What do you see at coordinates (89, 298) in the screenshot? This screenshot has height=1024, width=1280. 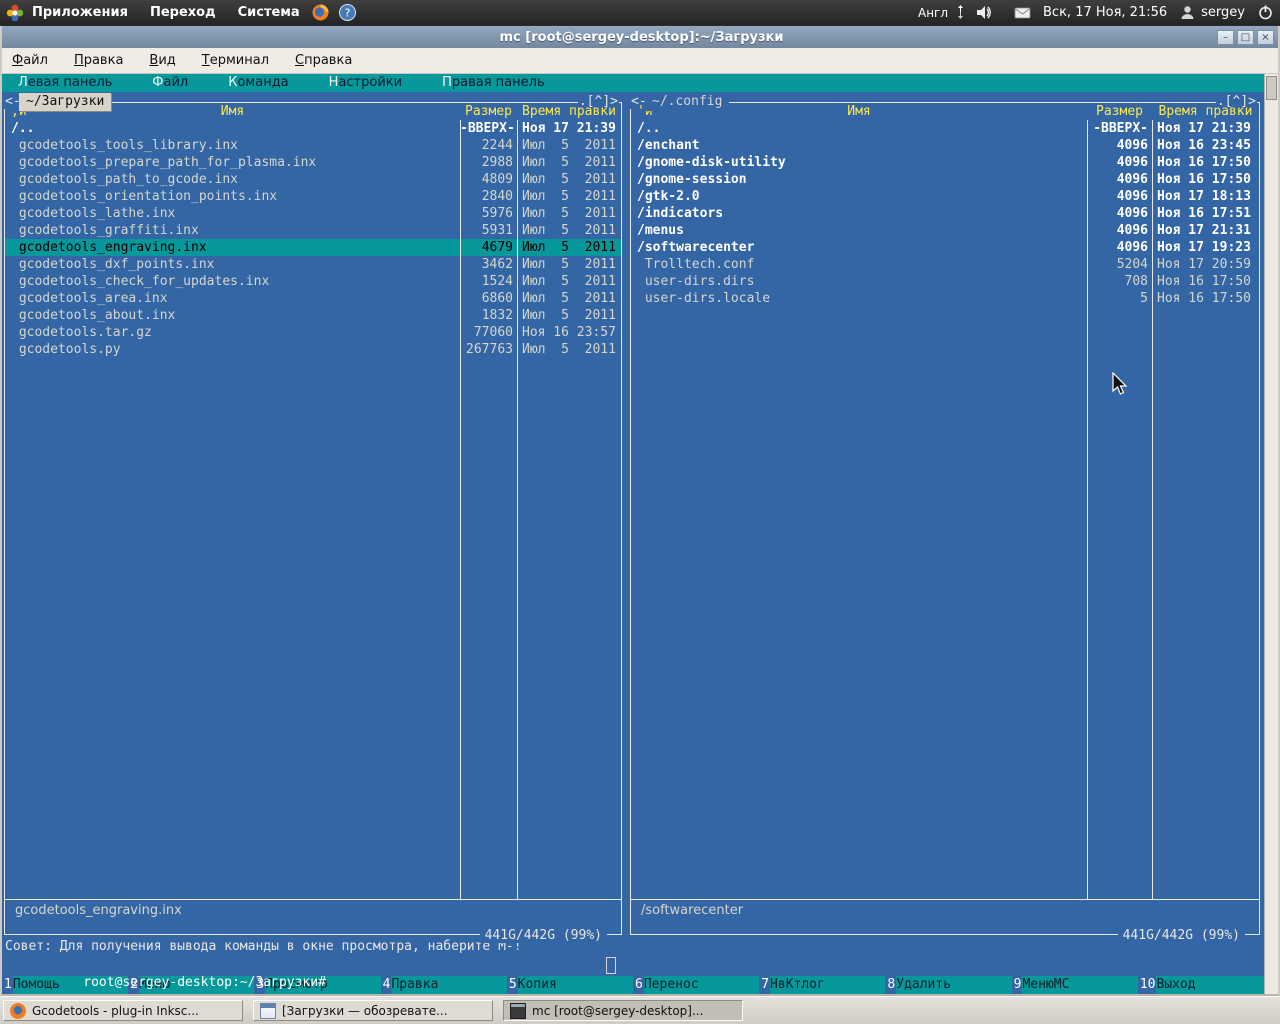 I see `file-name: gcodetools_area.inx` at bounding box center [89, 298].